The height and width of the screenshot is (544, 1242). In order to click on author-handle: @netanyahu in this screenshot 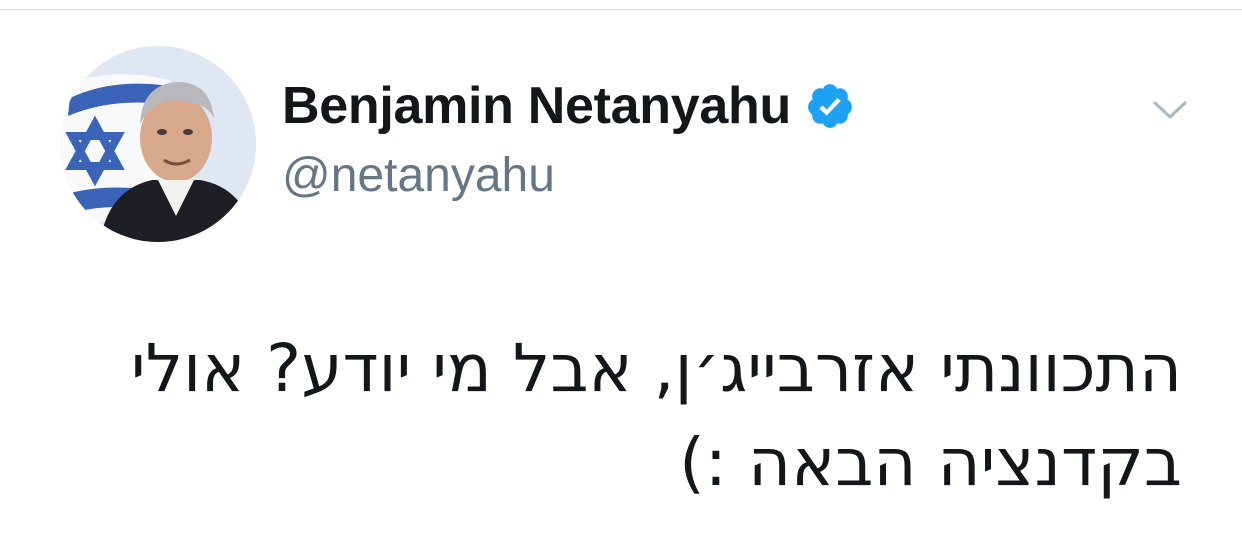, I will do `click(418, 175)`.